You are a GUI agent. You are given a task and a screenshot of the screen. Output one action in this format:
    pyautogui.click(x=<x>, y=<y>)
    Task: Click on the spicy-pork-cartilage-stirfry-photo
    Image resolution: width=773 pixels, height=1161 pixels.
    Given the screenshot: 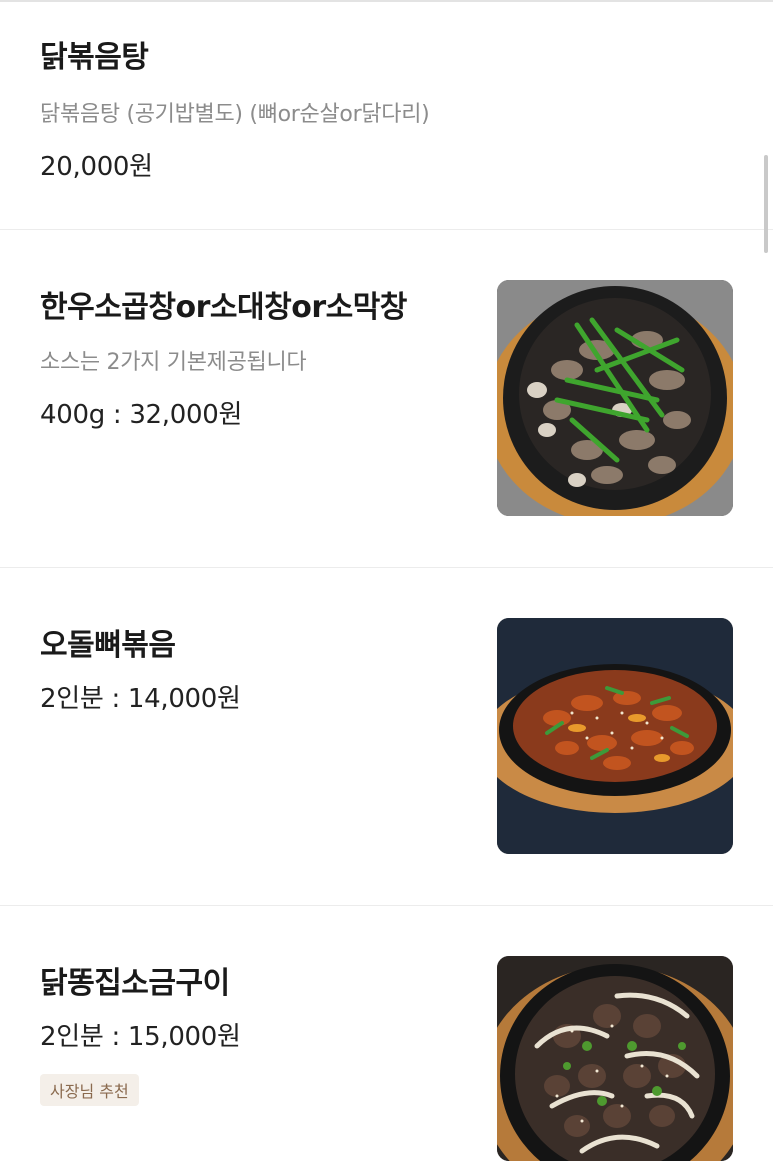 What is the action you would take?
    pyautogui.click(x=615, y=736)
    